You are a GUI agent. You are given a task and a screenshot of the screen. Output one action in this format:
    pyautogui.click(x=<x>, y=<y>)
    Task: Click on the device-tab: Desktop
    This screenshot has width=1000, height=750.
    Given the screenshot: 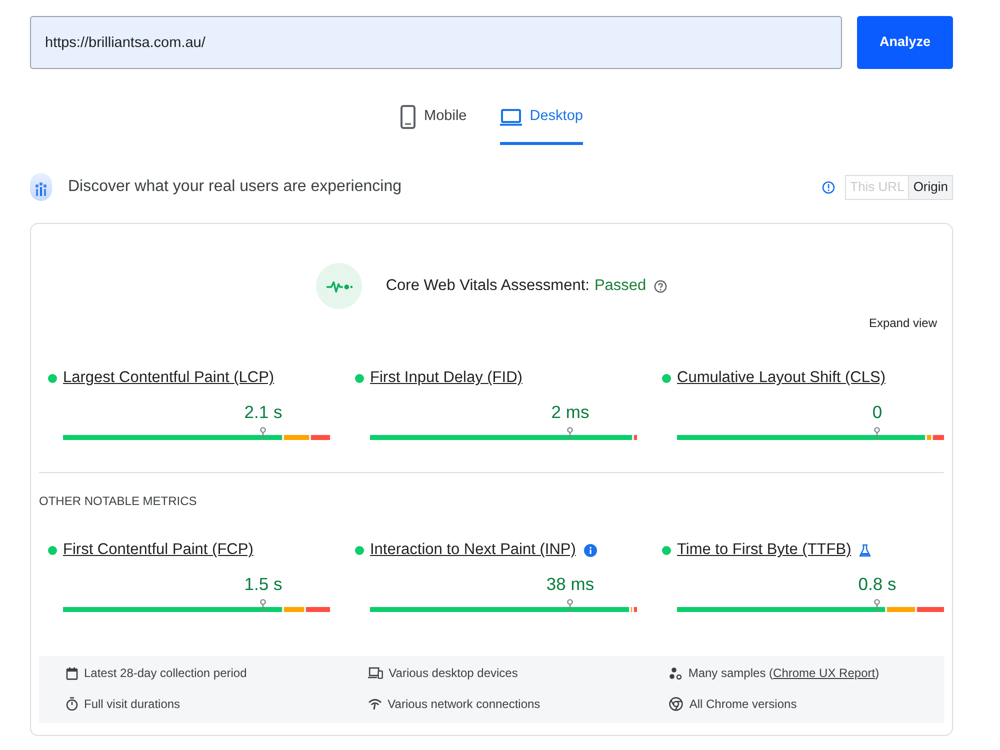 What is the action you would take?
    pyautogui.click(x=541, y=125)
    